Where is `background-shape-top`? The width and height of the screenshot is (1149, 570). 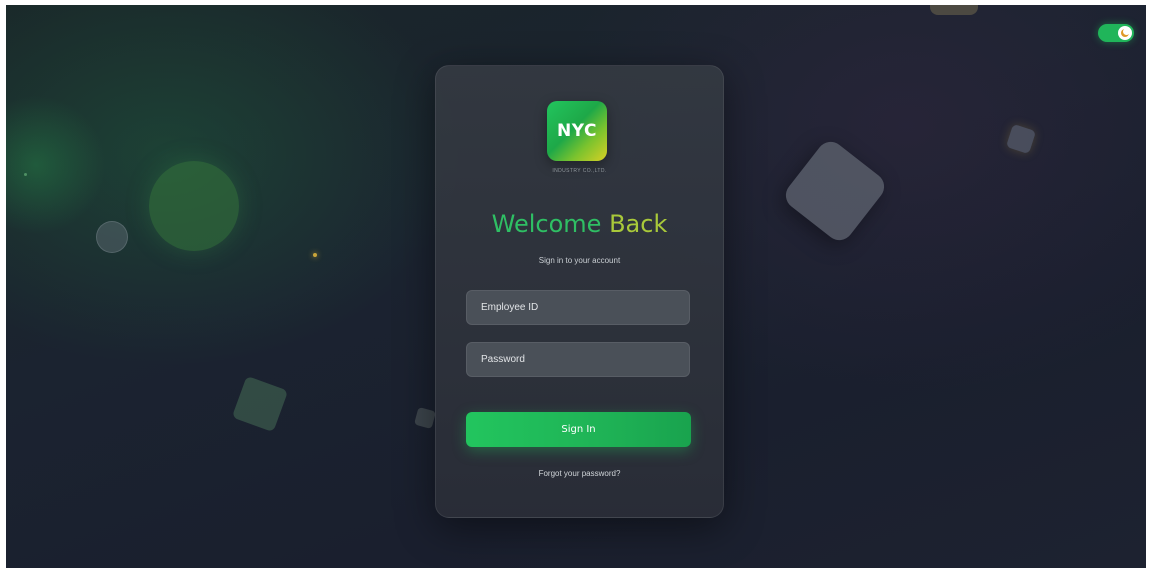
background-shape-top is located at coordinates (954, 10).